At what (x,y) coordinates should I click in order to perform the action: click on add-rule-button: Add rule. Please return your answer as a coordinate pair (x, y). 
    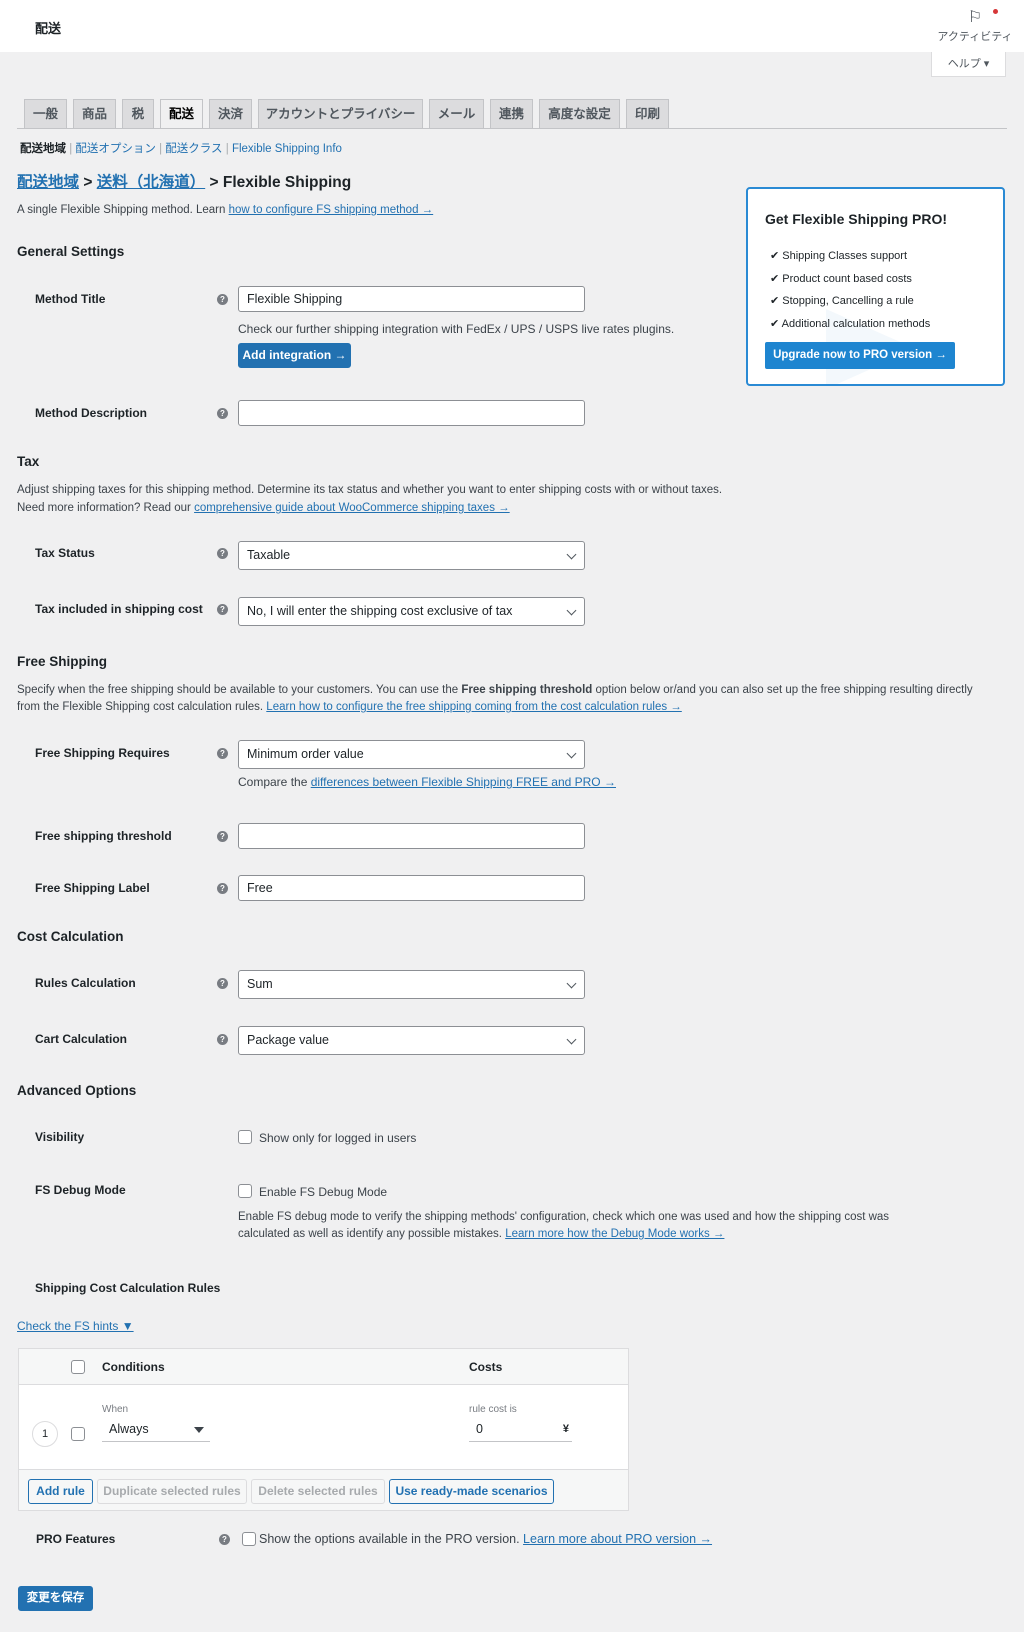
    Looking at the image, I should click on (60, 1491).